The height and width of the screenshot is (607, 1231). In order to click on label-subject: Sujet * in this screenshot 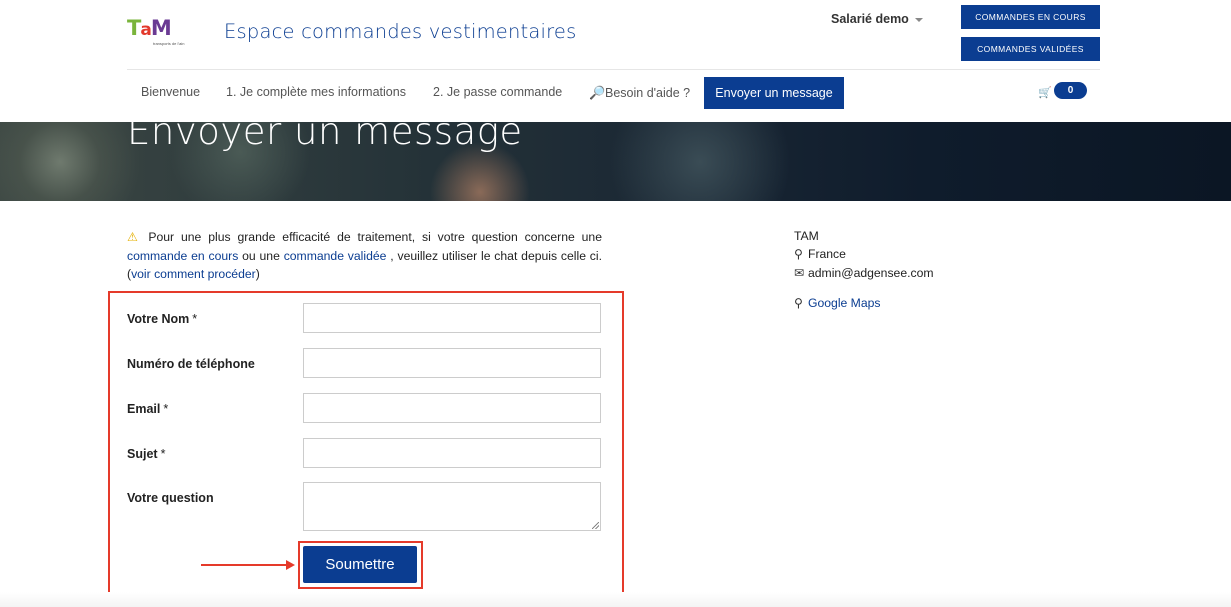, I will do `click(146, 454)`.